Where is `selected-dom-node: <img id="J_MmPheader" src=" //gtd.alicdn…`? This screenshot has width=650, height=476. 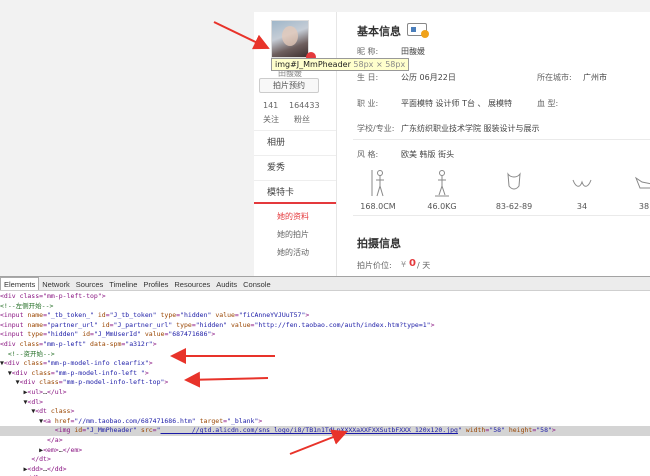 selected-dom-node: <img id="J_MmPheader" src=" //gtd.alicdn… is located at coordinates (325, 431).